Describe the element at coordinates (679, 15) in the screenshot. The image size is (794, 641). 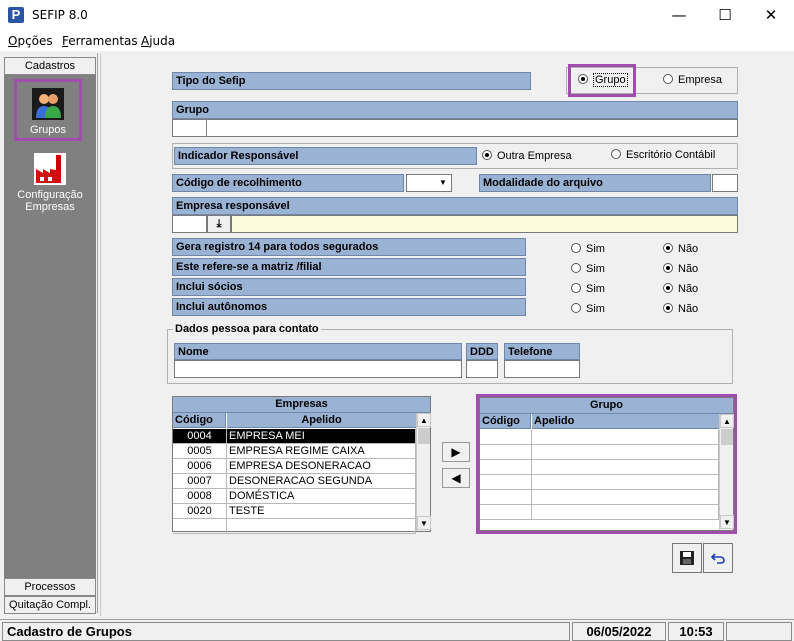
I see `minimize-button: —` at that location.